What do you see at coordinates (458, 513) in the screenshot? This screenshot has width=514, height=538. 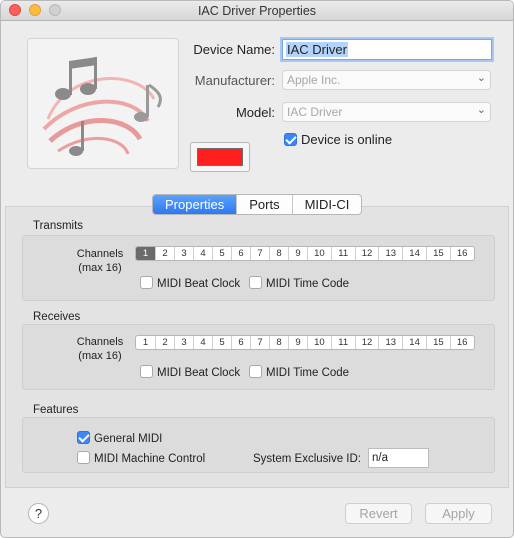 I see `apply-button: Apply` at bounding box center [458, 513].